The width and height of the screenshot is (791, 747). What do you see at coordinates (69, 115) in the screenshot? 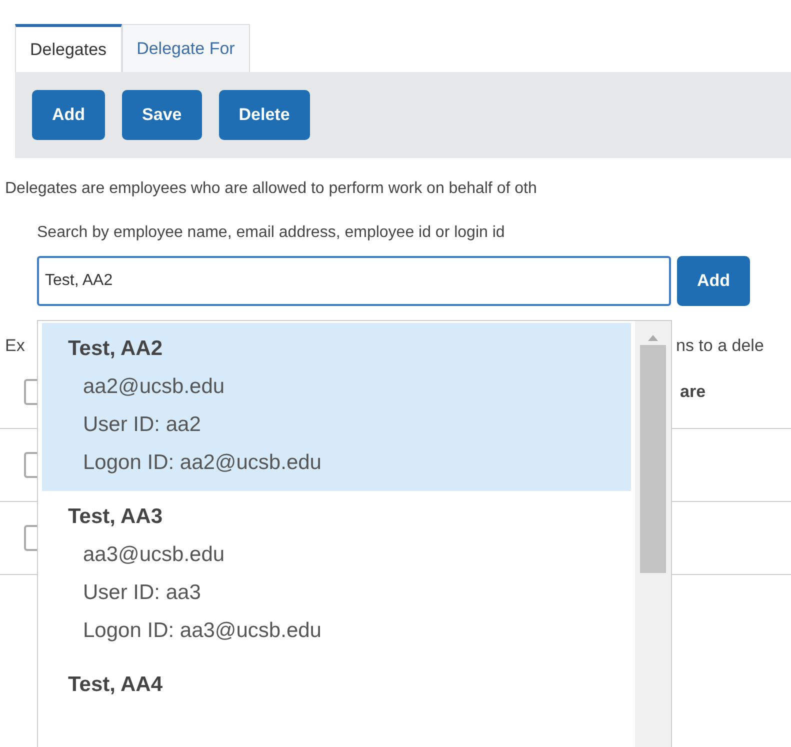
I see `toolbar-button: Add` at bounding box center [69, 115].